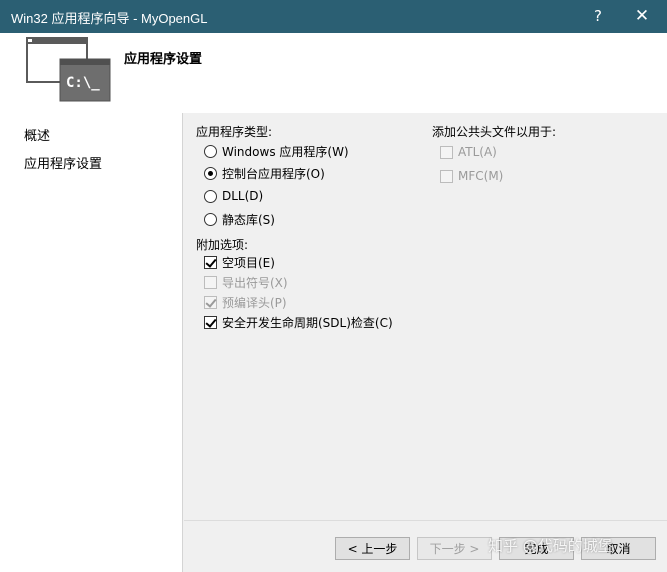 The height and width of the screenshot is (572, 667). Describe the element at coordinates (477, 152) in the screenshot. I see `checkbox-label: ATL(A)` at that location.